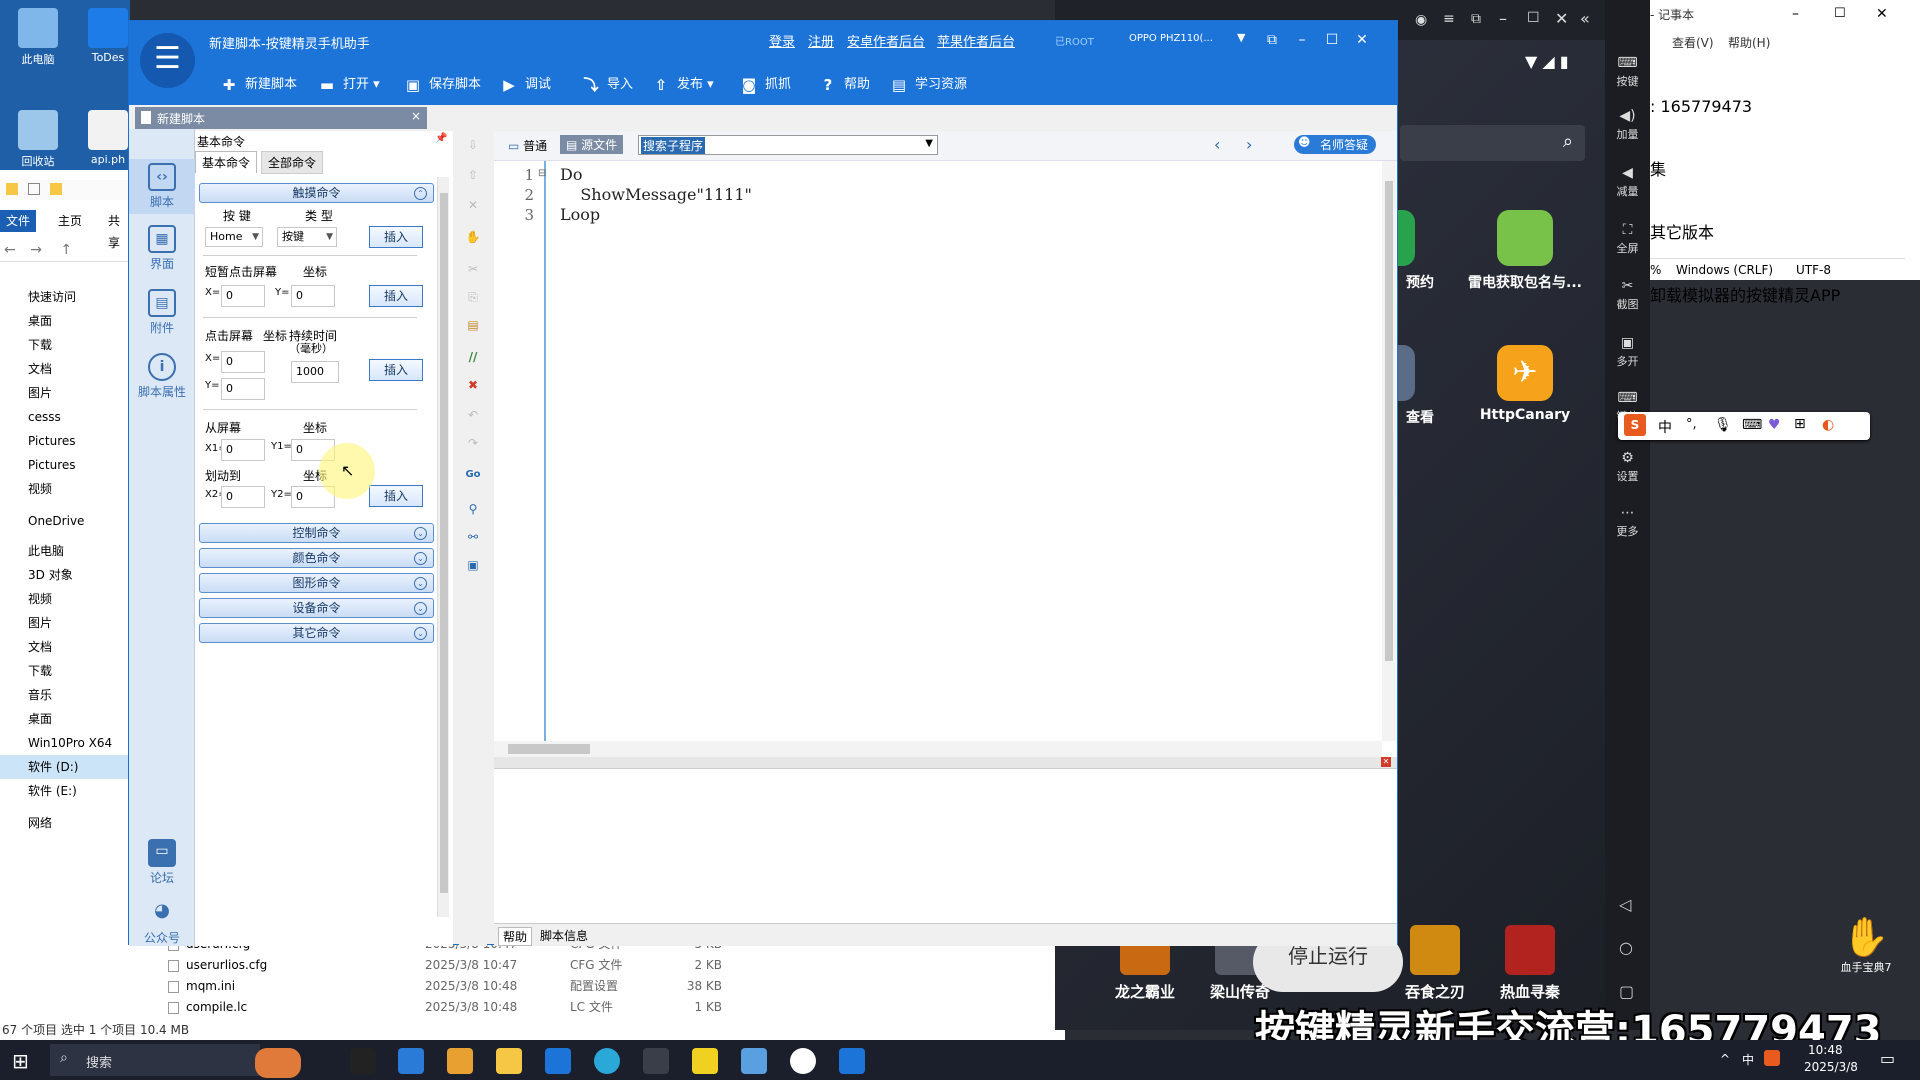  I want to click on device-commands-header: 设备命令 ⌄, so click(316, 608).